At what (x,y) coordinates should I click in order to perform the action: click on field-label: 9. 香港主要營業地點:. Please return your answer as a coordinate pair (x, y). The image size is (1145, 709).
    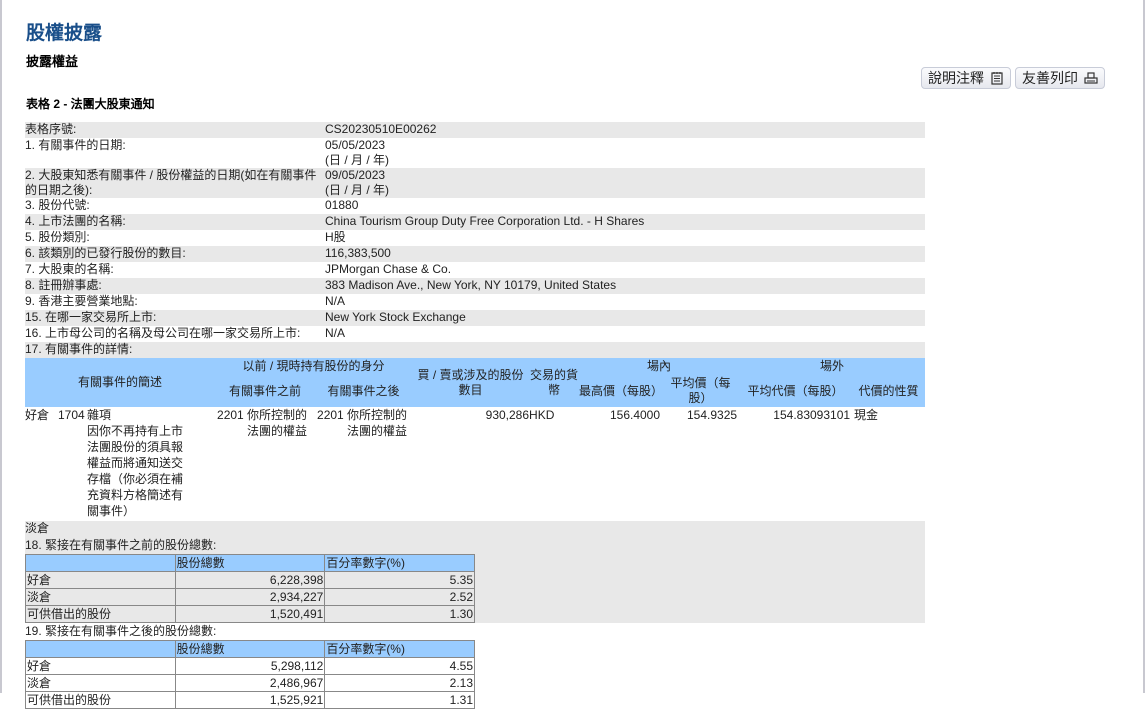
    Looking at the image, I should click on (81, 301).